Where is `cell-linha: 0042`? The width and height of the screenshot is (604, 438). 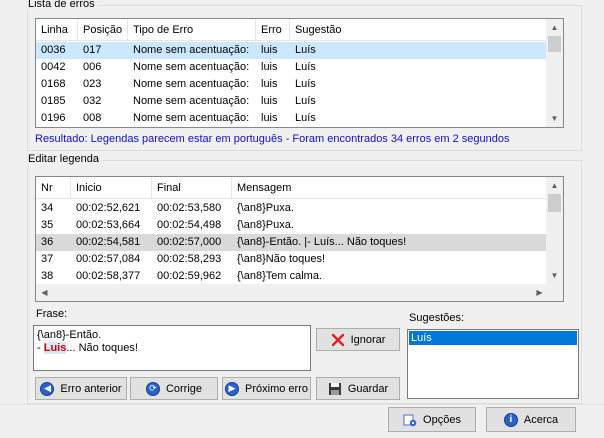
cell-linha: 0042 is located at coordinates (53, 67).